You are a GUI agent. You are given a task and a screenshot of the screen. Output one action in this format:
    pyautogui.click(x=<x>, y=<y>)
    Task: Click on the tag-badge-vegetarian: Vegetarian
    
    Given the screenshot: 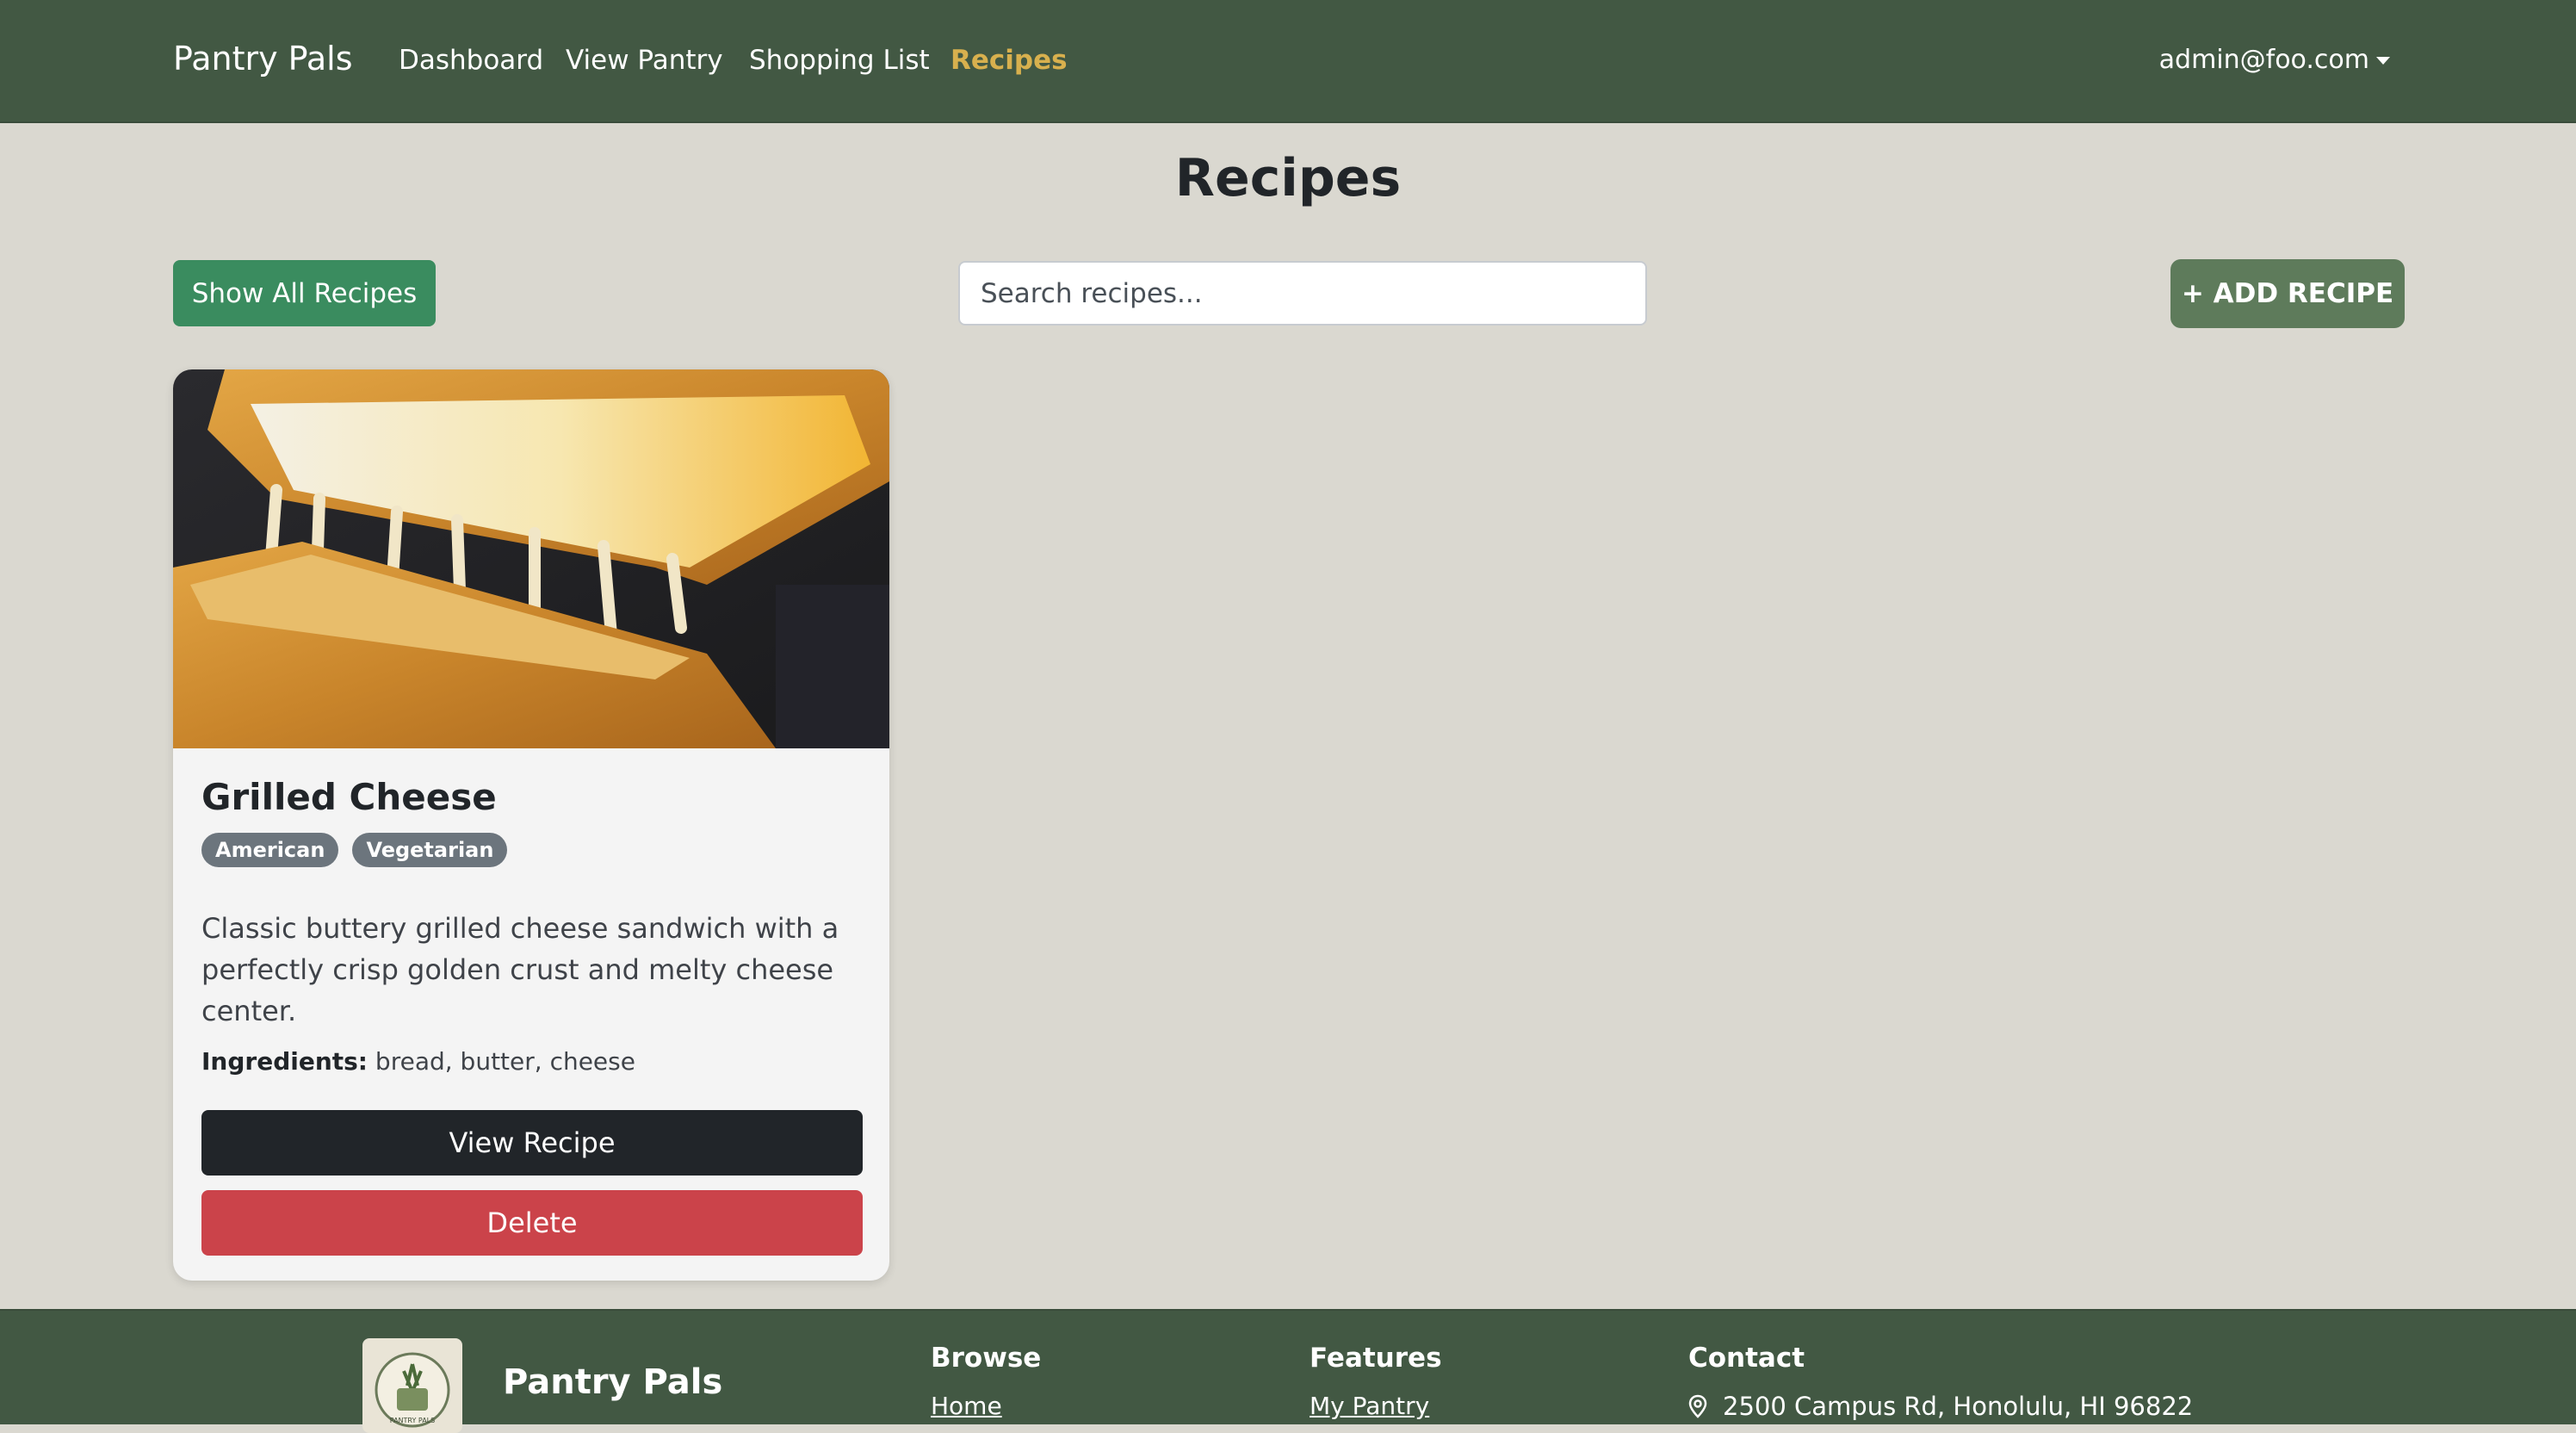 What is the action you would take?
    pyautogui.click(x=430, y=850)
    